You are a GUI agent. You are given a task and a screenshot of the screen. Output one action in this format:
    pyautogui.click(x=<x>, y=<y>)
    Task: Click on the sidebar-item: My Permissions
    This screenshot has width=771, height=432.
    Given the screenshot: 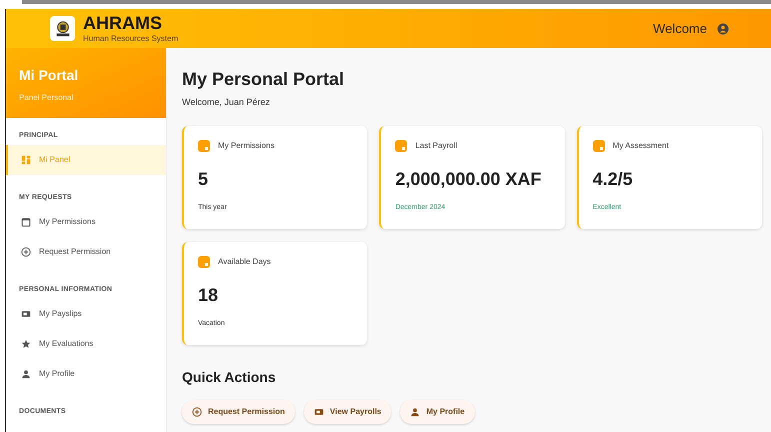 What is the action you would take?
    pyautogui.click(x=86, y=222)
    